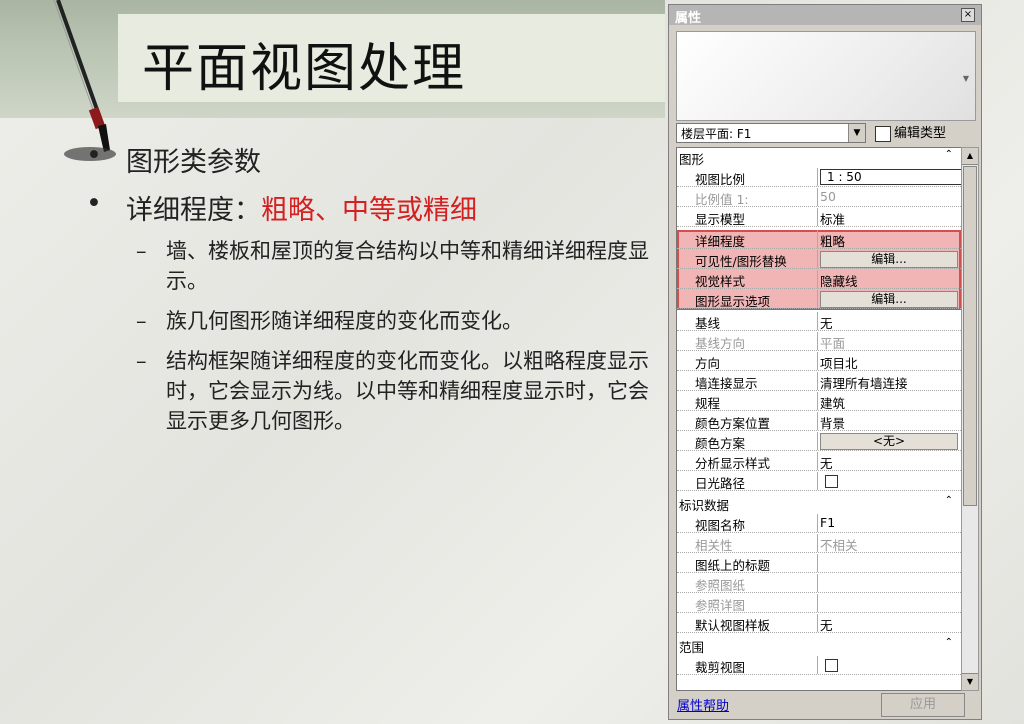 The width and height of the screenshot is (1024, 724). Describe the element at coordinates (819, 361) in the screenshot. I see `property-row-orientation: 方向 项目北` at that location.